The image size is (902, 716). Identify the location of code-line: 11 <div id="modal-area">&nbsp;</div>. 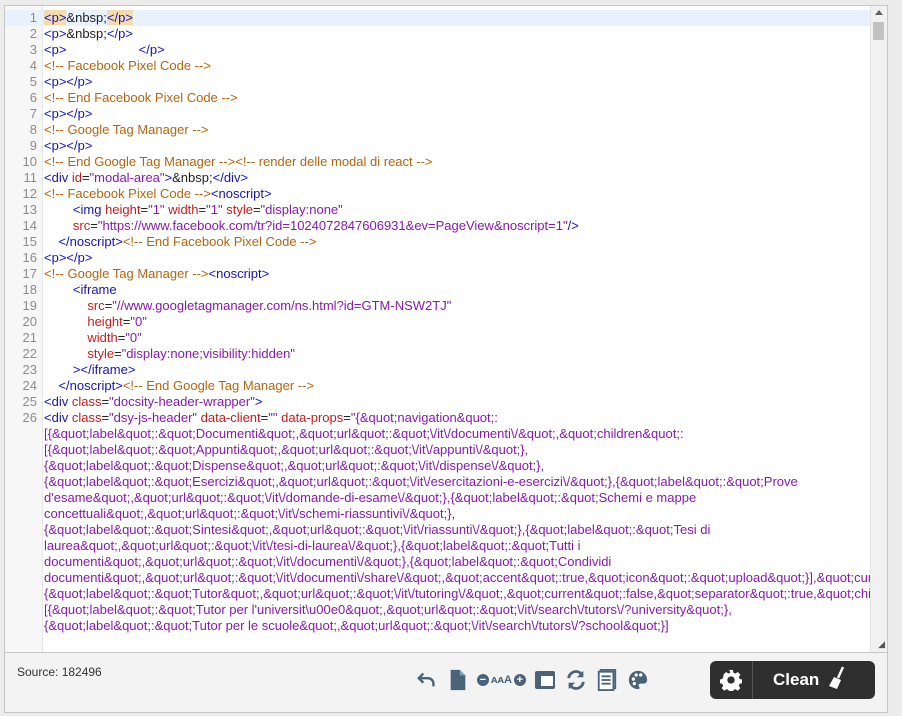
(438, 178).